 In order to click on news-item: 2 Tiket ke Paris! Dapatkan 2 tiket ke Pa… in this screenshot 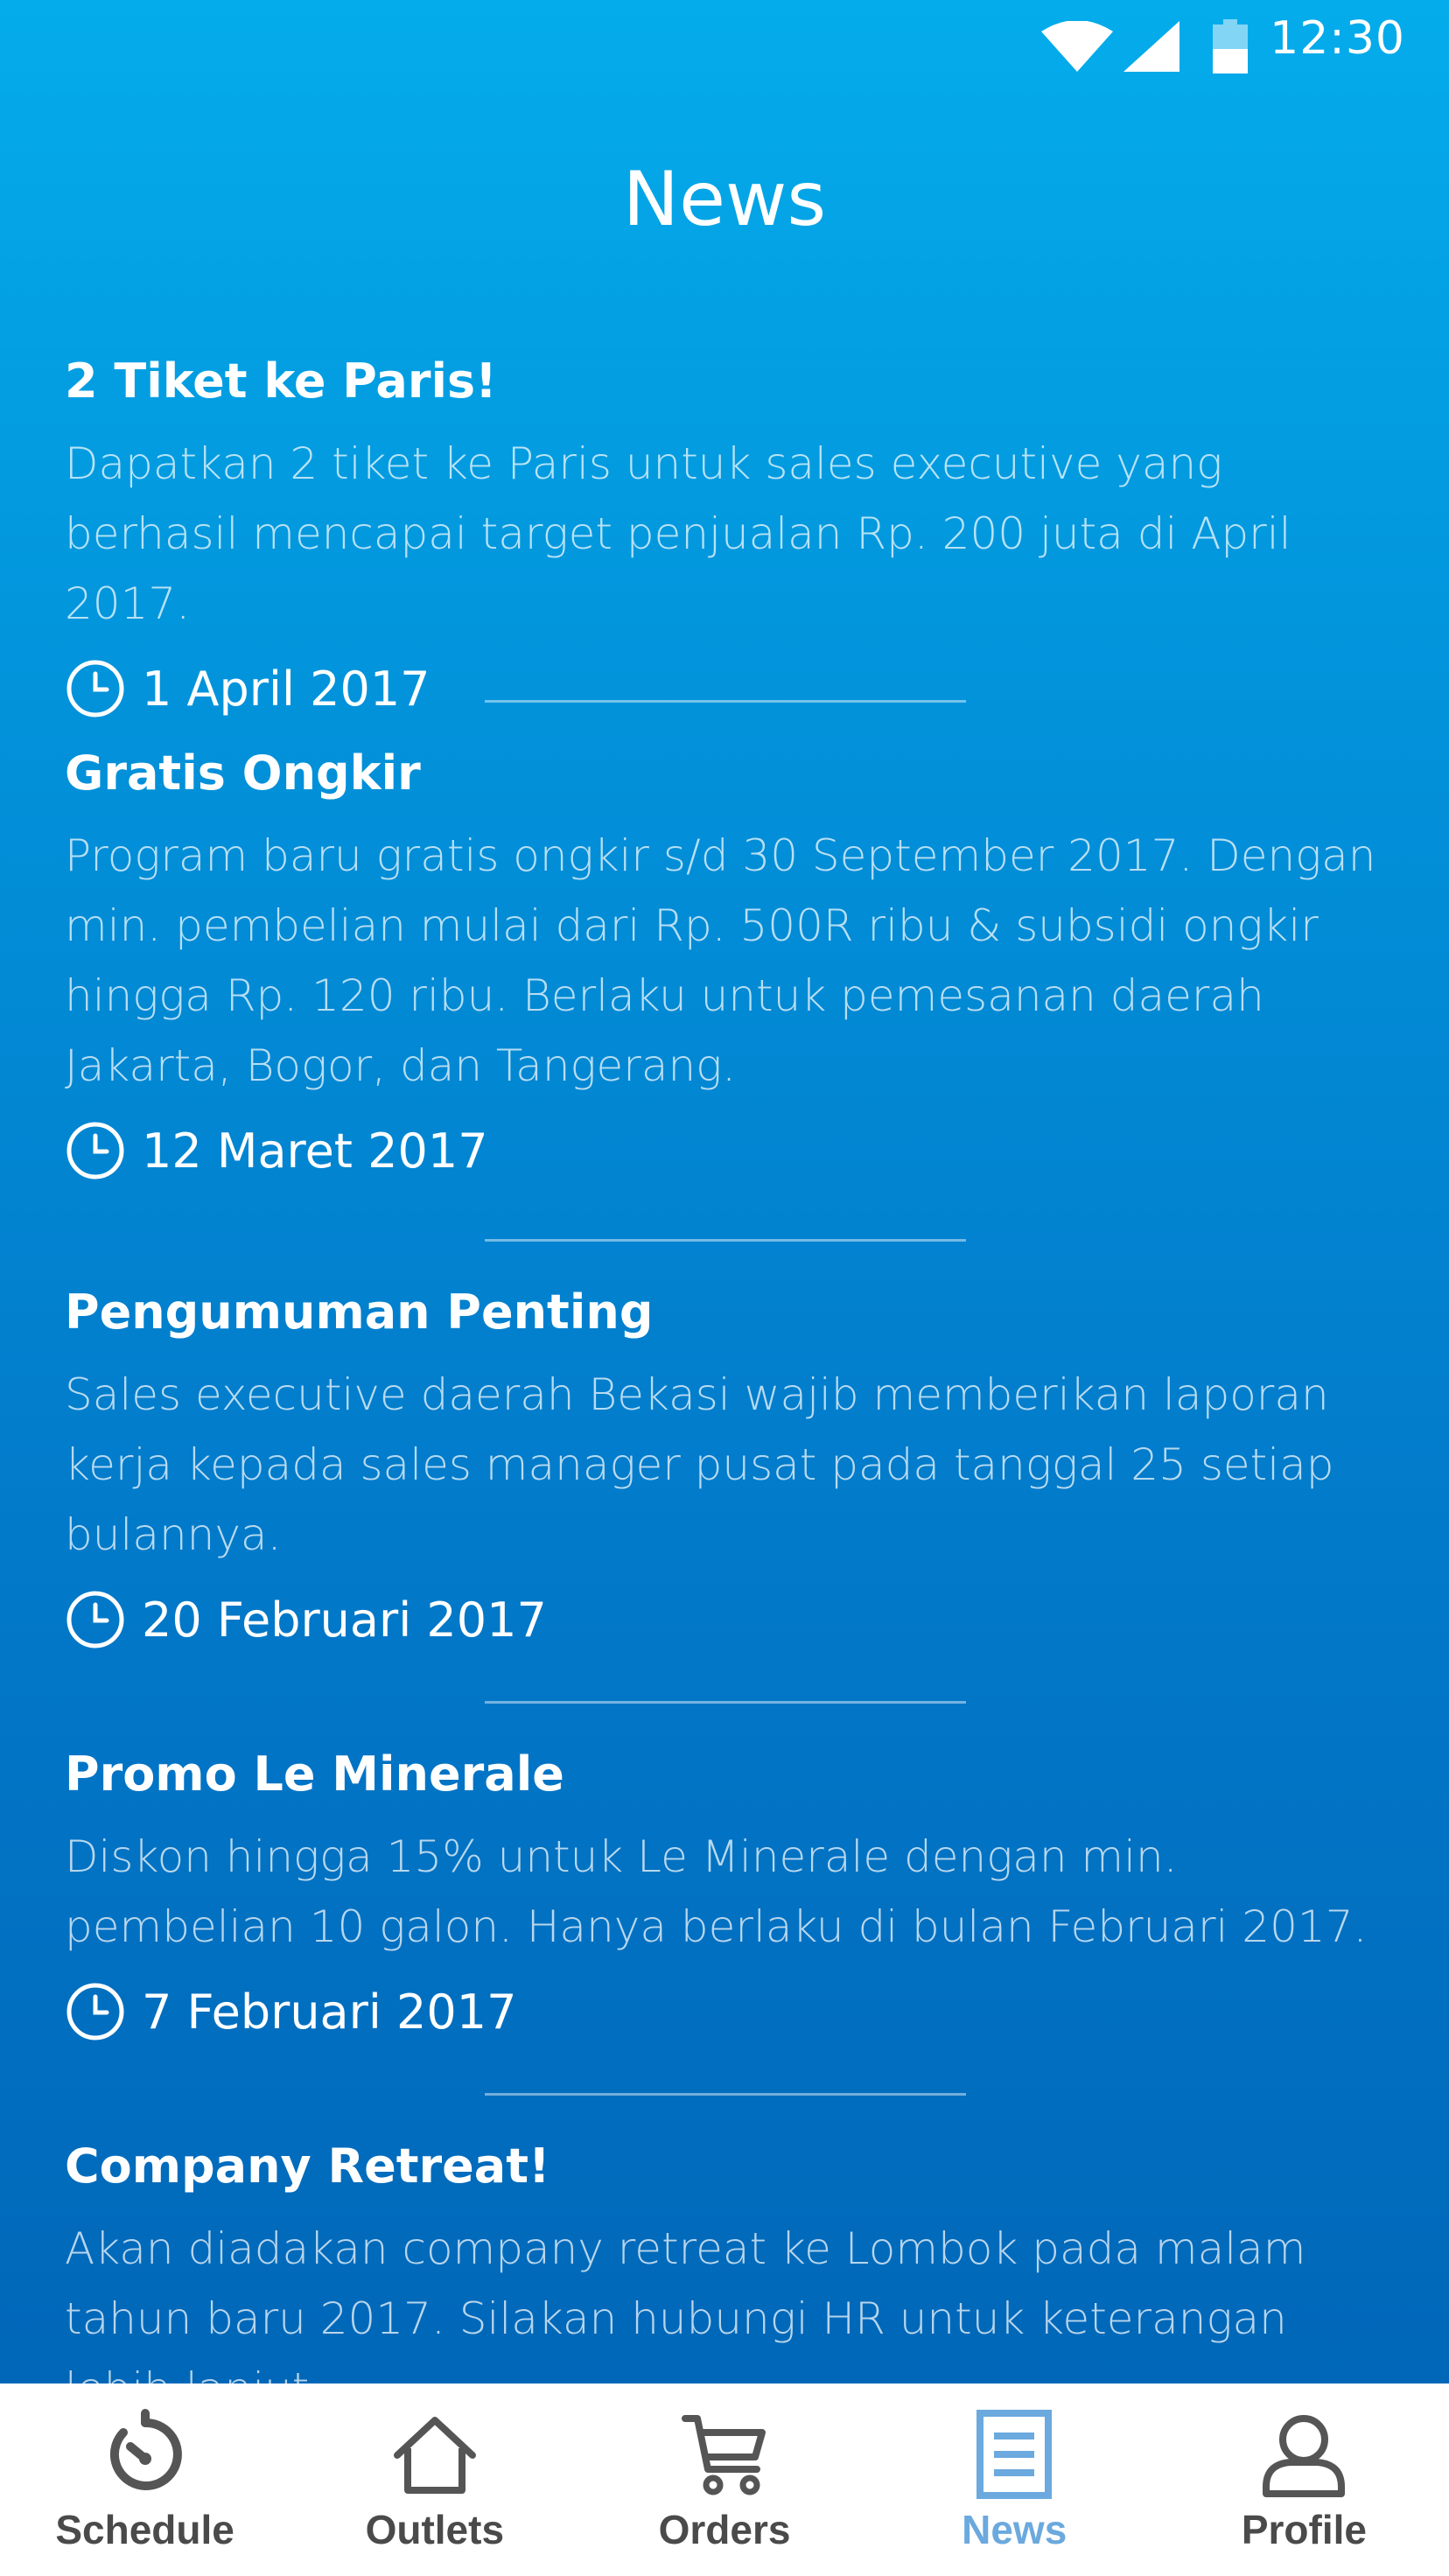, I will do `click(730, 536)`.